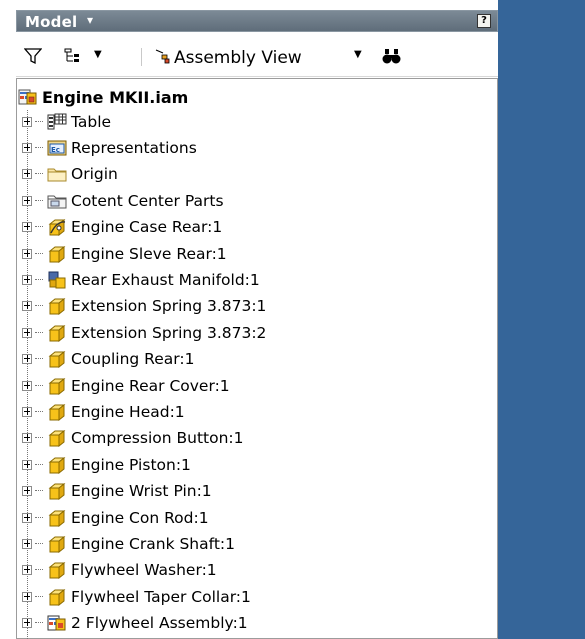 This screenshot has height=639, width=585. I want to click on tree-item: Cotent Center Parts, so click(123, 200).